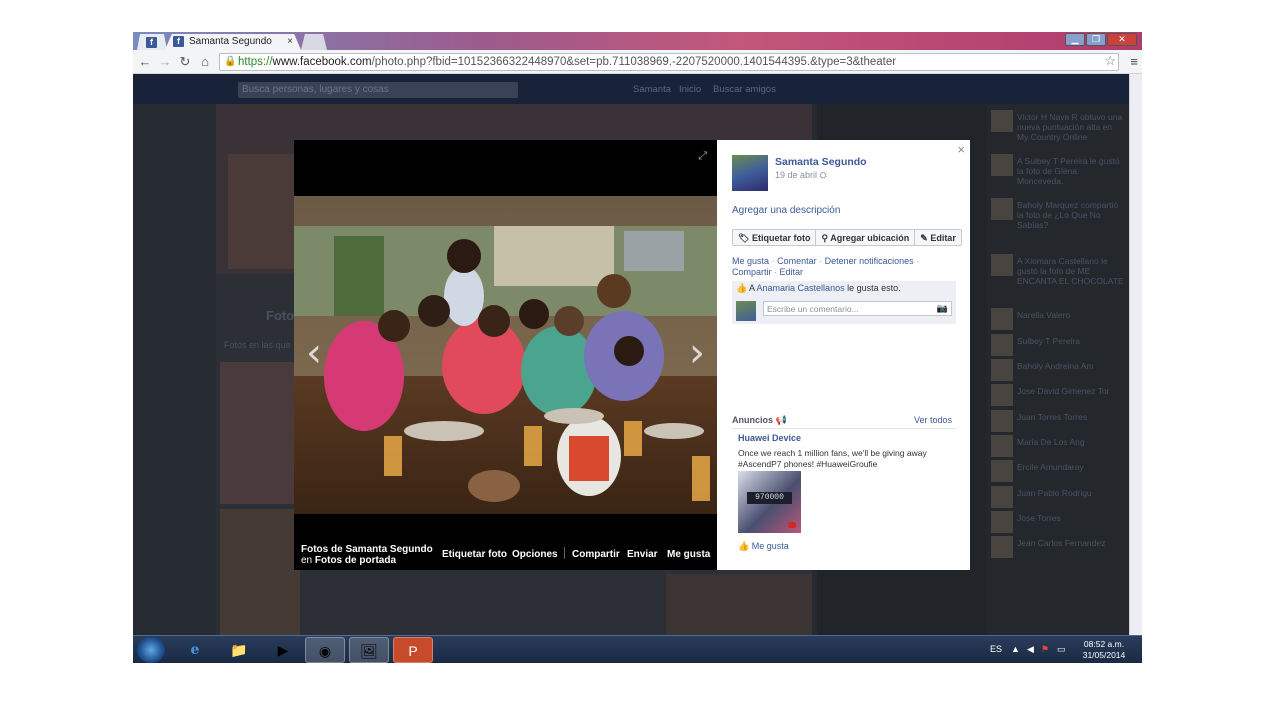 The image size is (1280, 720). What do you see at coordinates (690, 89) in the screenshot?
I see `fb-nav-home: Inicio` at bounding box center [690, 89].